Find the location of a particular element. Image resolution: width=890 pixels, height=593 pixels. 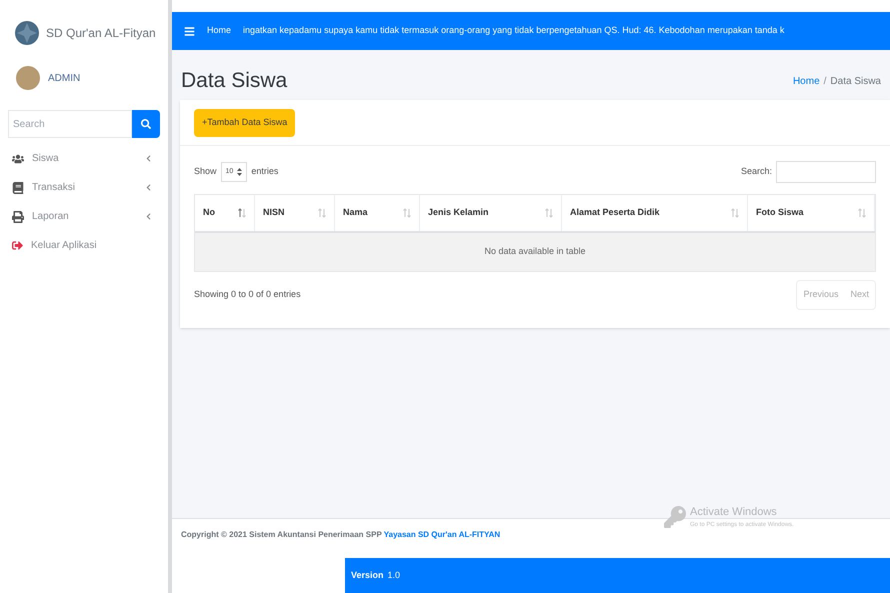

column-header: Jenis Kelamin is located at coordinates (491, 213).